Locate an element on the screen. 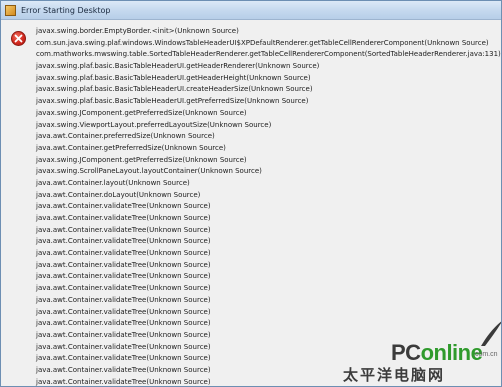  watermark-domain: .com.cn is located at coordinates (485, 354).